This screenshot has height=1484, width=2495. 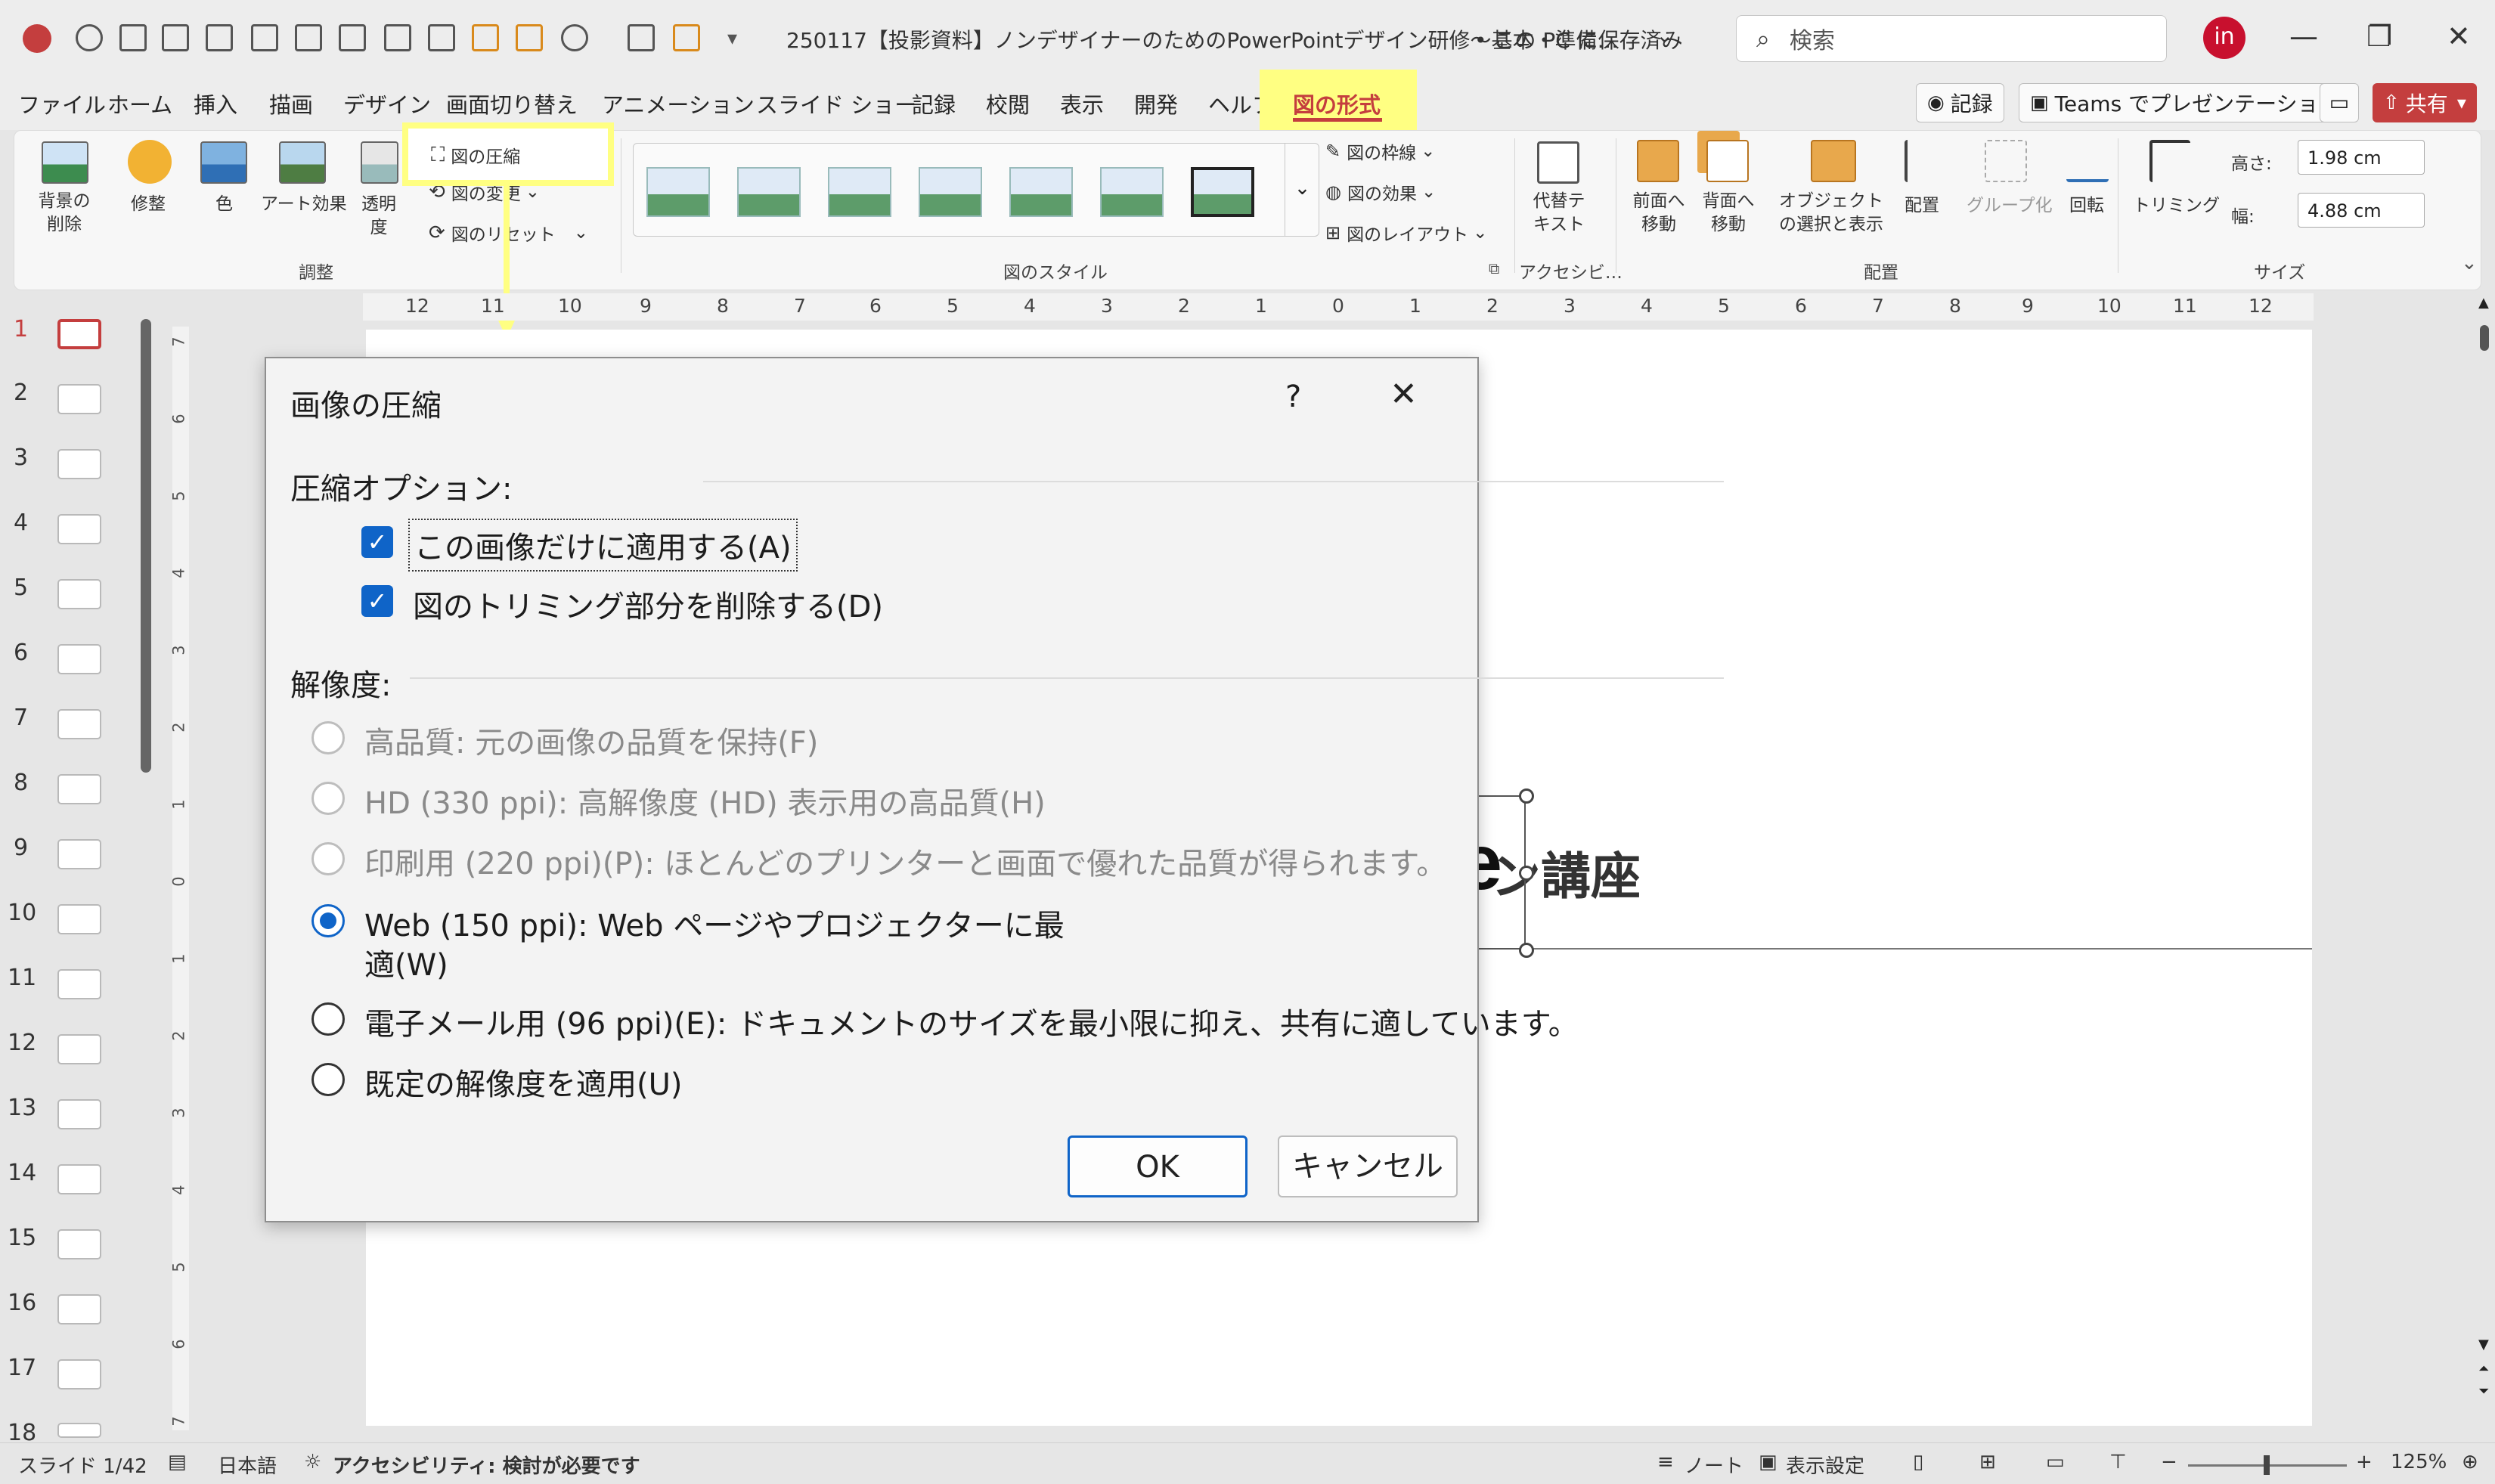 What do you see at coordinates (2419, 1462) in the screenshot?
I see `zoom-level: 125%` at bounding box center [2419, 1462].